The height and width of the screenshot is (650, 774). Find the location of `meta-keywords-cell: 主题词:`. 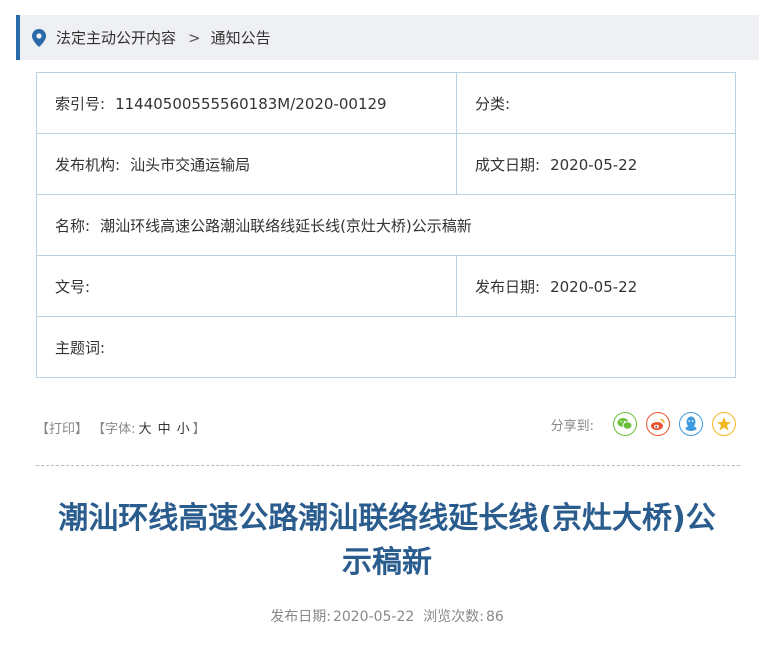

meta-keywords-cell: 主题词: is located at coordinates (386, 347).